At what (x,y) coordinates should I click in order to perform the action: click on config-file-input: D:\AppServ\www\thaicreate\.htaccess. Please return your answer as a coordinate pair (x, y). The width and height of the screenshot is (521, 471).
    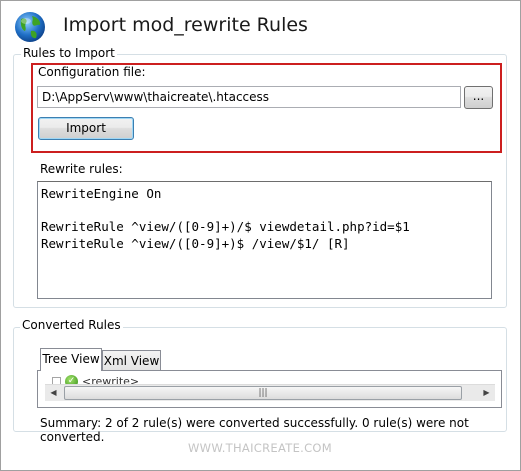
    Looking at the image, I should click on (249, 97).